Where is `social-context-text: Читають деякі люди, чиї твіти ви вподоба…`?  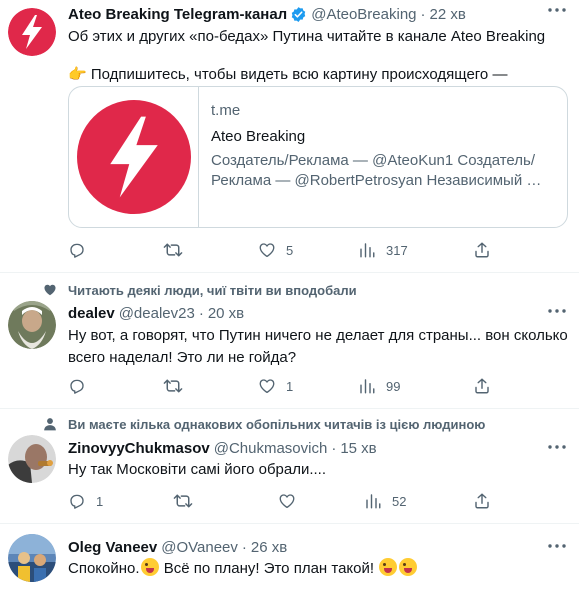
social-context-text: Читають деякі люди, чиї твіти ви вподоба… is located at coordinates (212, 290).